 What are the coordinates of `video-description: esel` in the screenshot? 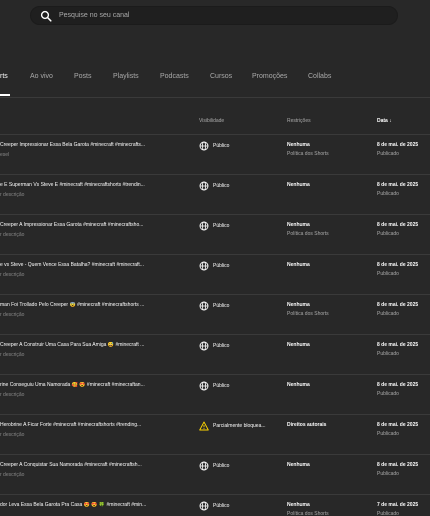 It's located at (5, 155).